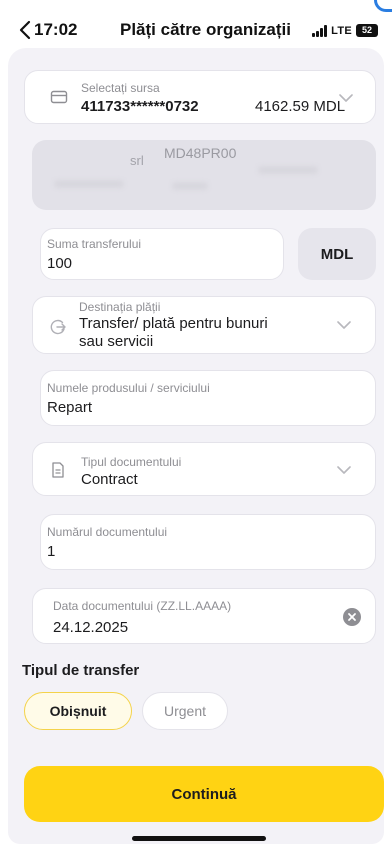 The image size is (392, 850). What do you see at coordinates (91, 627) in the screenshot?
I see `document-date-value: 24.12.2025` at bounding box center [91, 627].